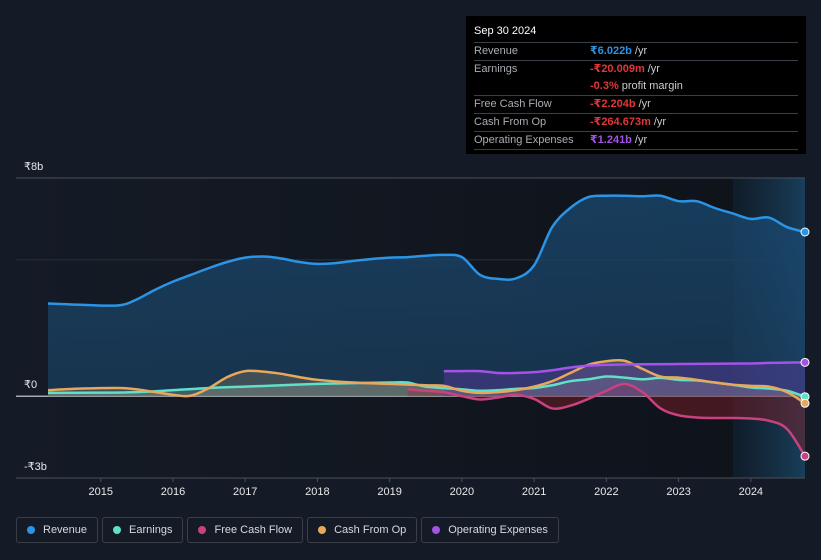 The height and width of the screenshot is (560, 821). What do you see at coordinates (611, 140) in the screenshot?
I see `tooltip-value: ₹1.241b` at bounding box center [611, 140].